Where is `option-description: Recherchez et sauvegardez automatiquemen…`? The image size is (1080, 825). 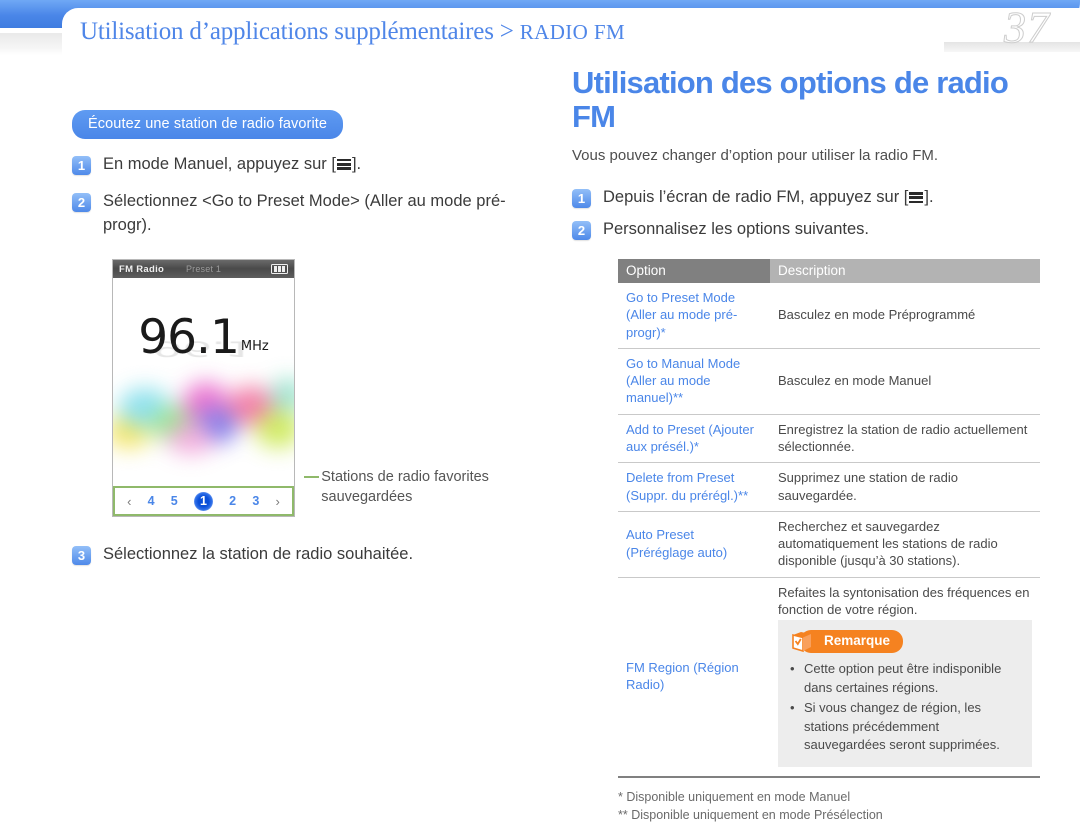
option-description: Recherchez et sauvegardez automatiquemen… is located at coordinates (905, 544).